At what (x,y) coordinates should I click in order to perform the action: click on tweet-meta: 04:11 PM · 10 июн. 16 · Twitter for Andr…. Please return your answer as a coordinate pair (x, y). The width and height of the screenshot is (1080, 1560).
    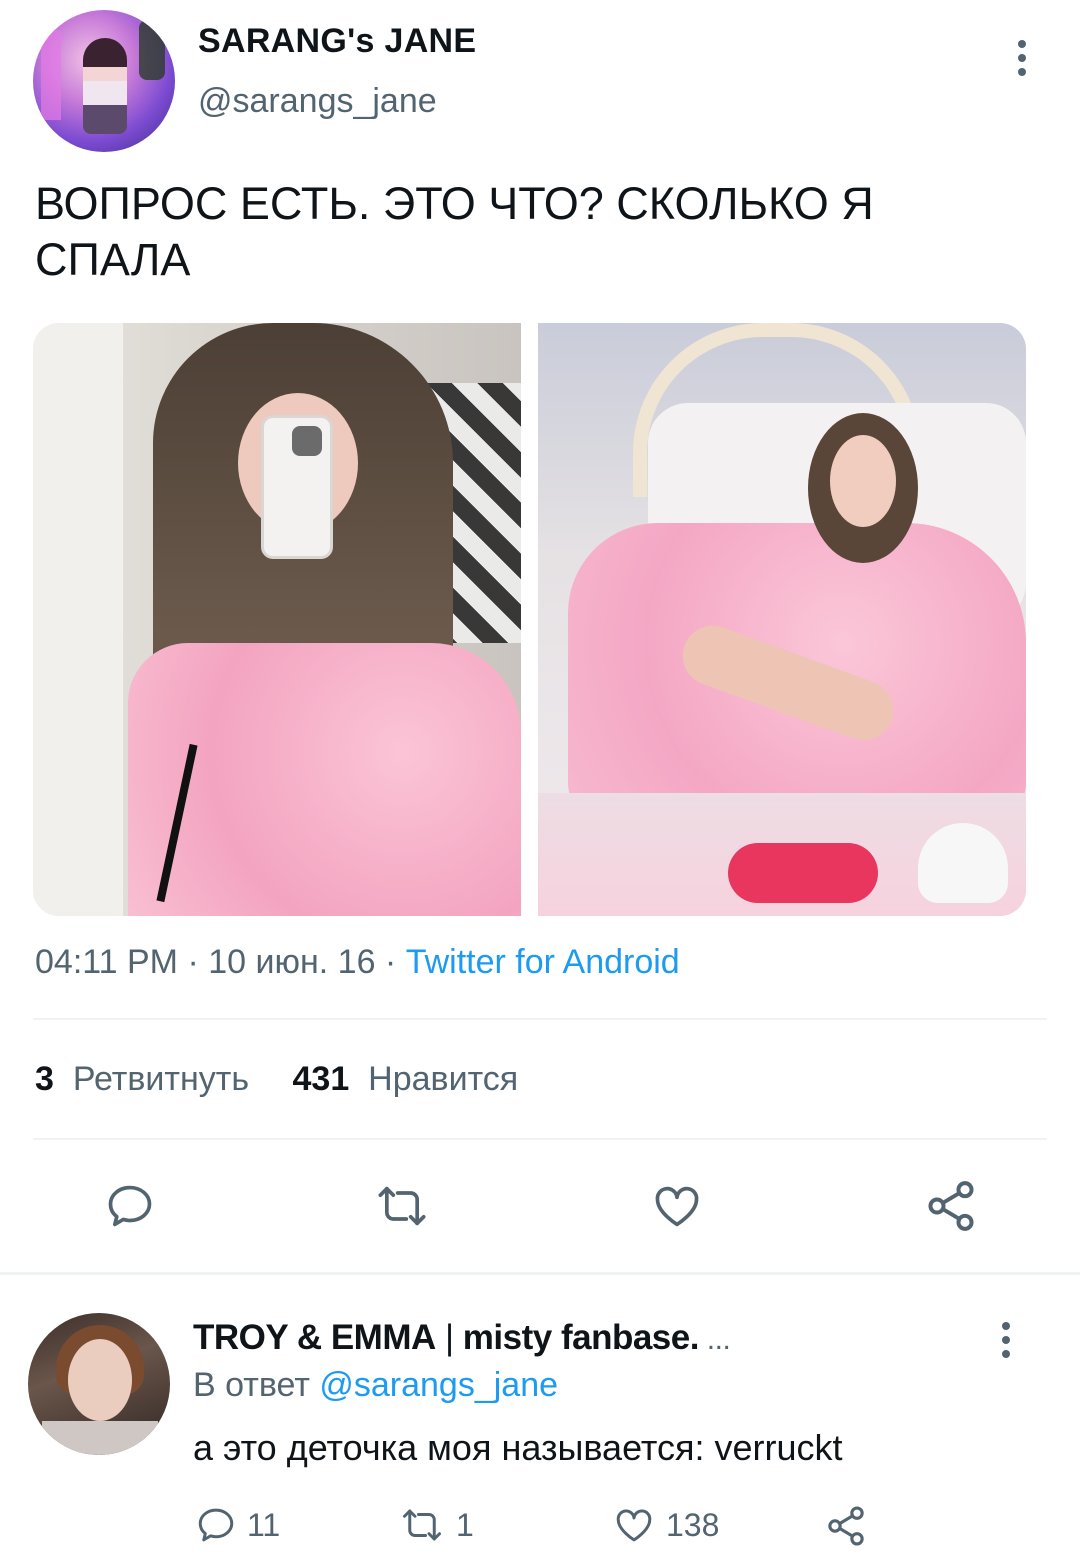
    Looking at the image, I should click on (357, 962).